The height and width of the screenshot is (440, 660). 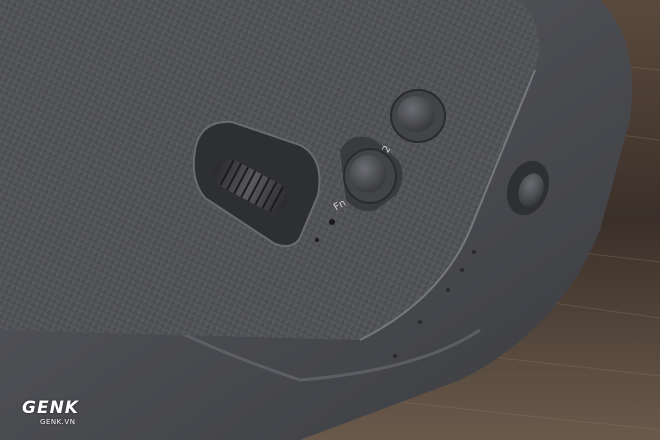 What do you see at coordinates (317, 240) in the screenshot?
I see `mic-hole` at bounding box center [317, 240].